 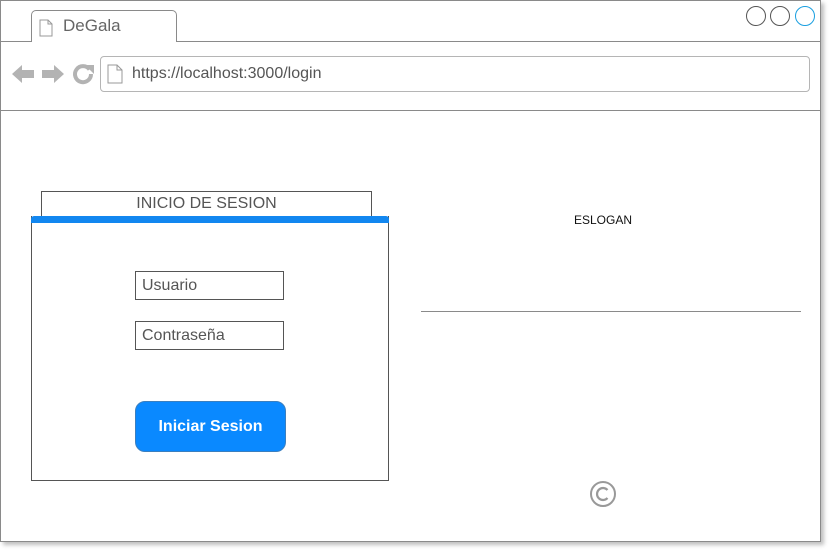 I want to click on navigation-bar: https://localhost:3000/login, so click(x=410, y=76).